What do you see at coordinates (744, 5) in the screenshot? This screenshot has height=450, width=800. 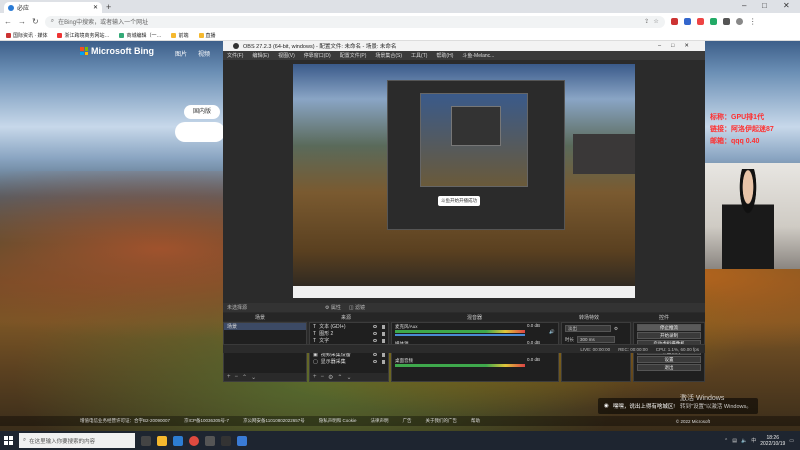 I see `minimize-button: –` at bounding box center [744, 5].